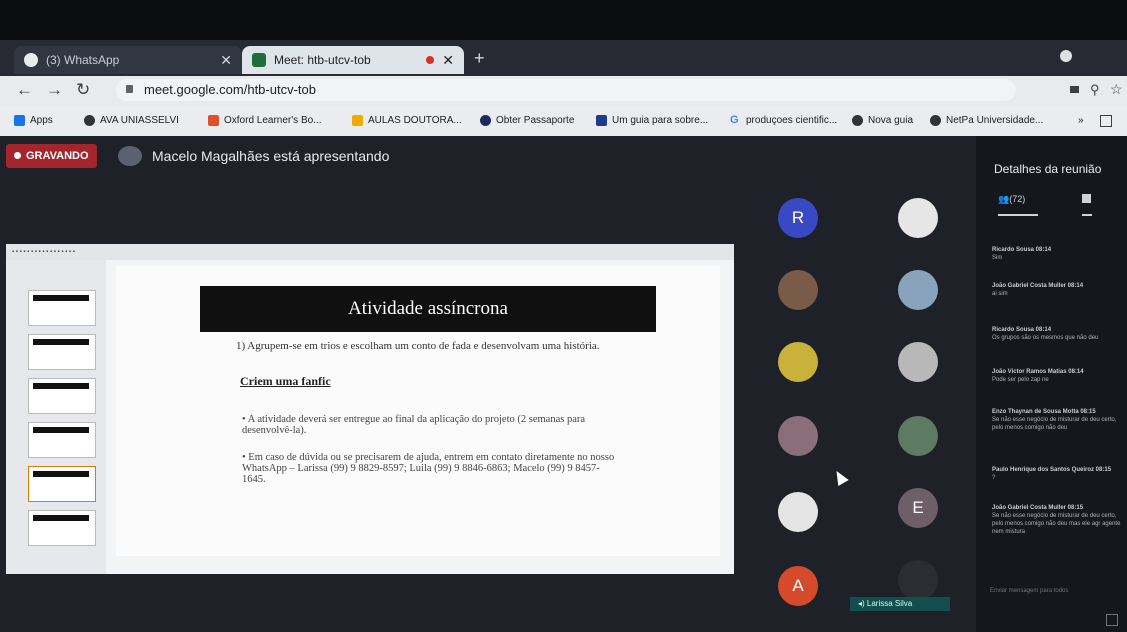 This screenshot has height=632, width=1127. Describe the element at coordinates (1074, 89) in the screenshot. I see `camera-icon` at that location.